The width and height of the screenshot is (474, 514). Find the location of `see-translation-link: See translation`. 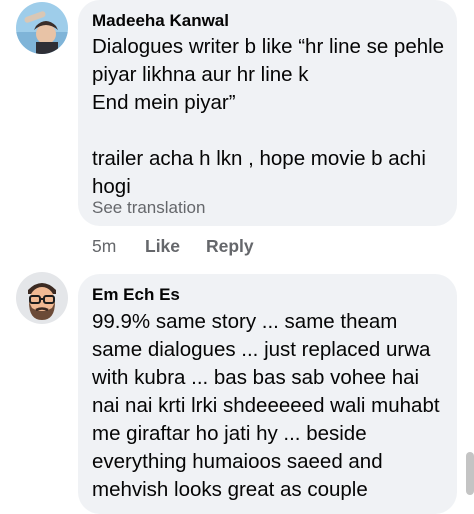

see-translation-link: See translation is located at coordinates (148, 208).